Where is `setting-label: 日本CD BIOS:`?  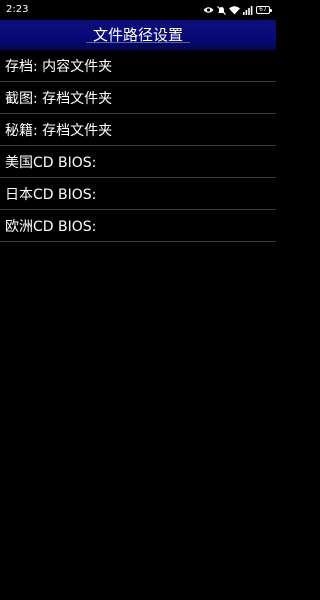 setting-label: 日本CD BIOS: is located at coordinates (51, 194).